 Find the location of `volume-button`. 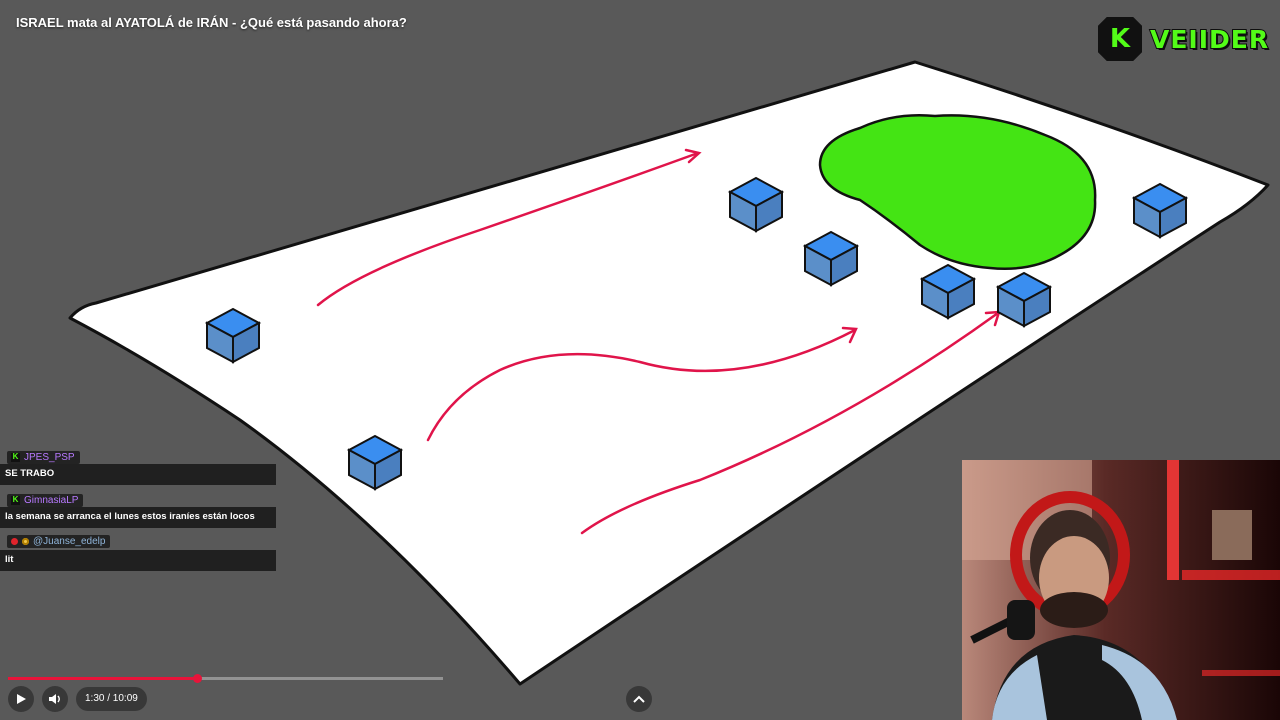

volume-button is located at coordinates (55, 699).